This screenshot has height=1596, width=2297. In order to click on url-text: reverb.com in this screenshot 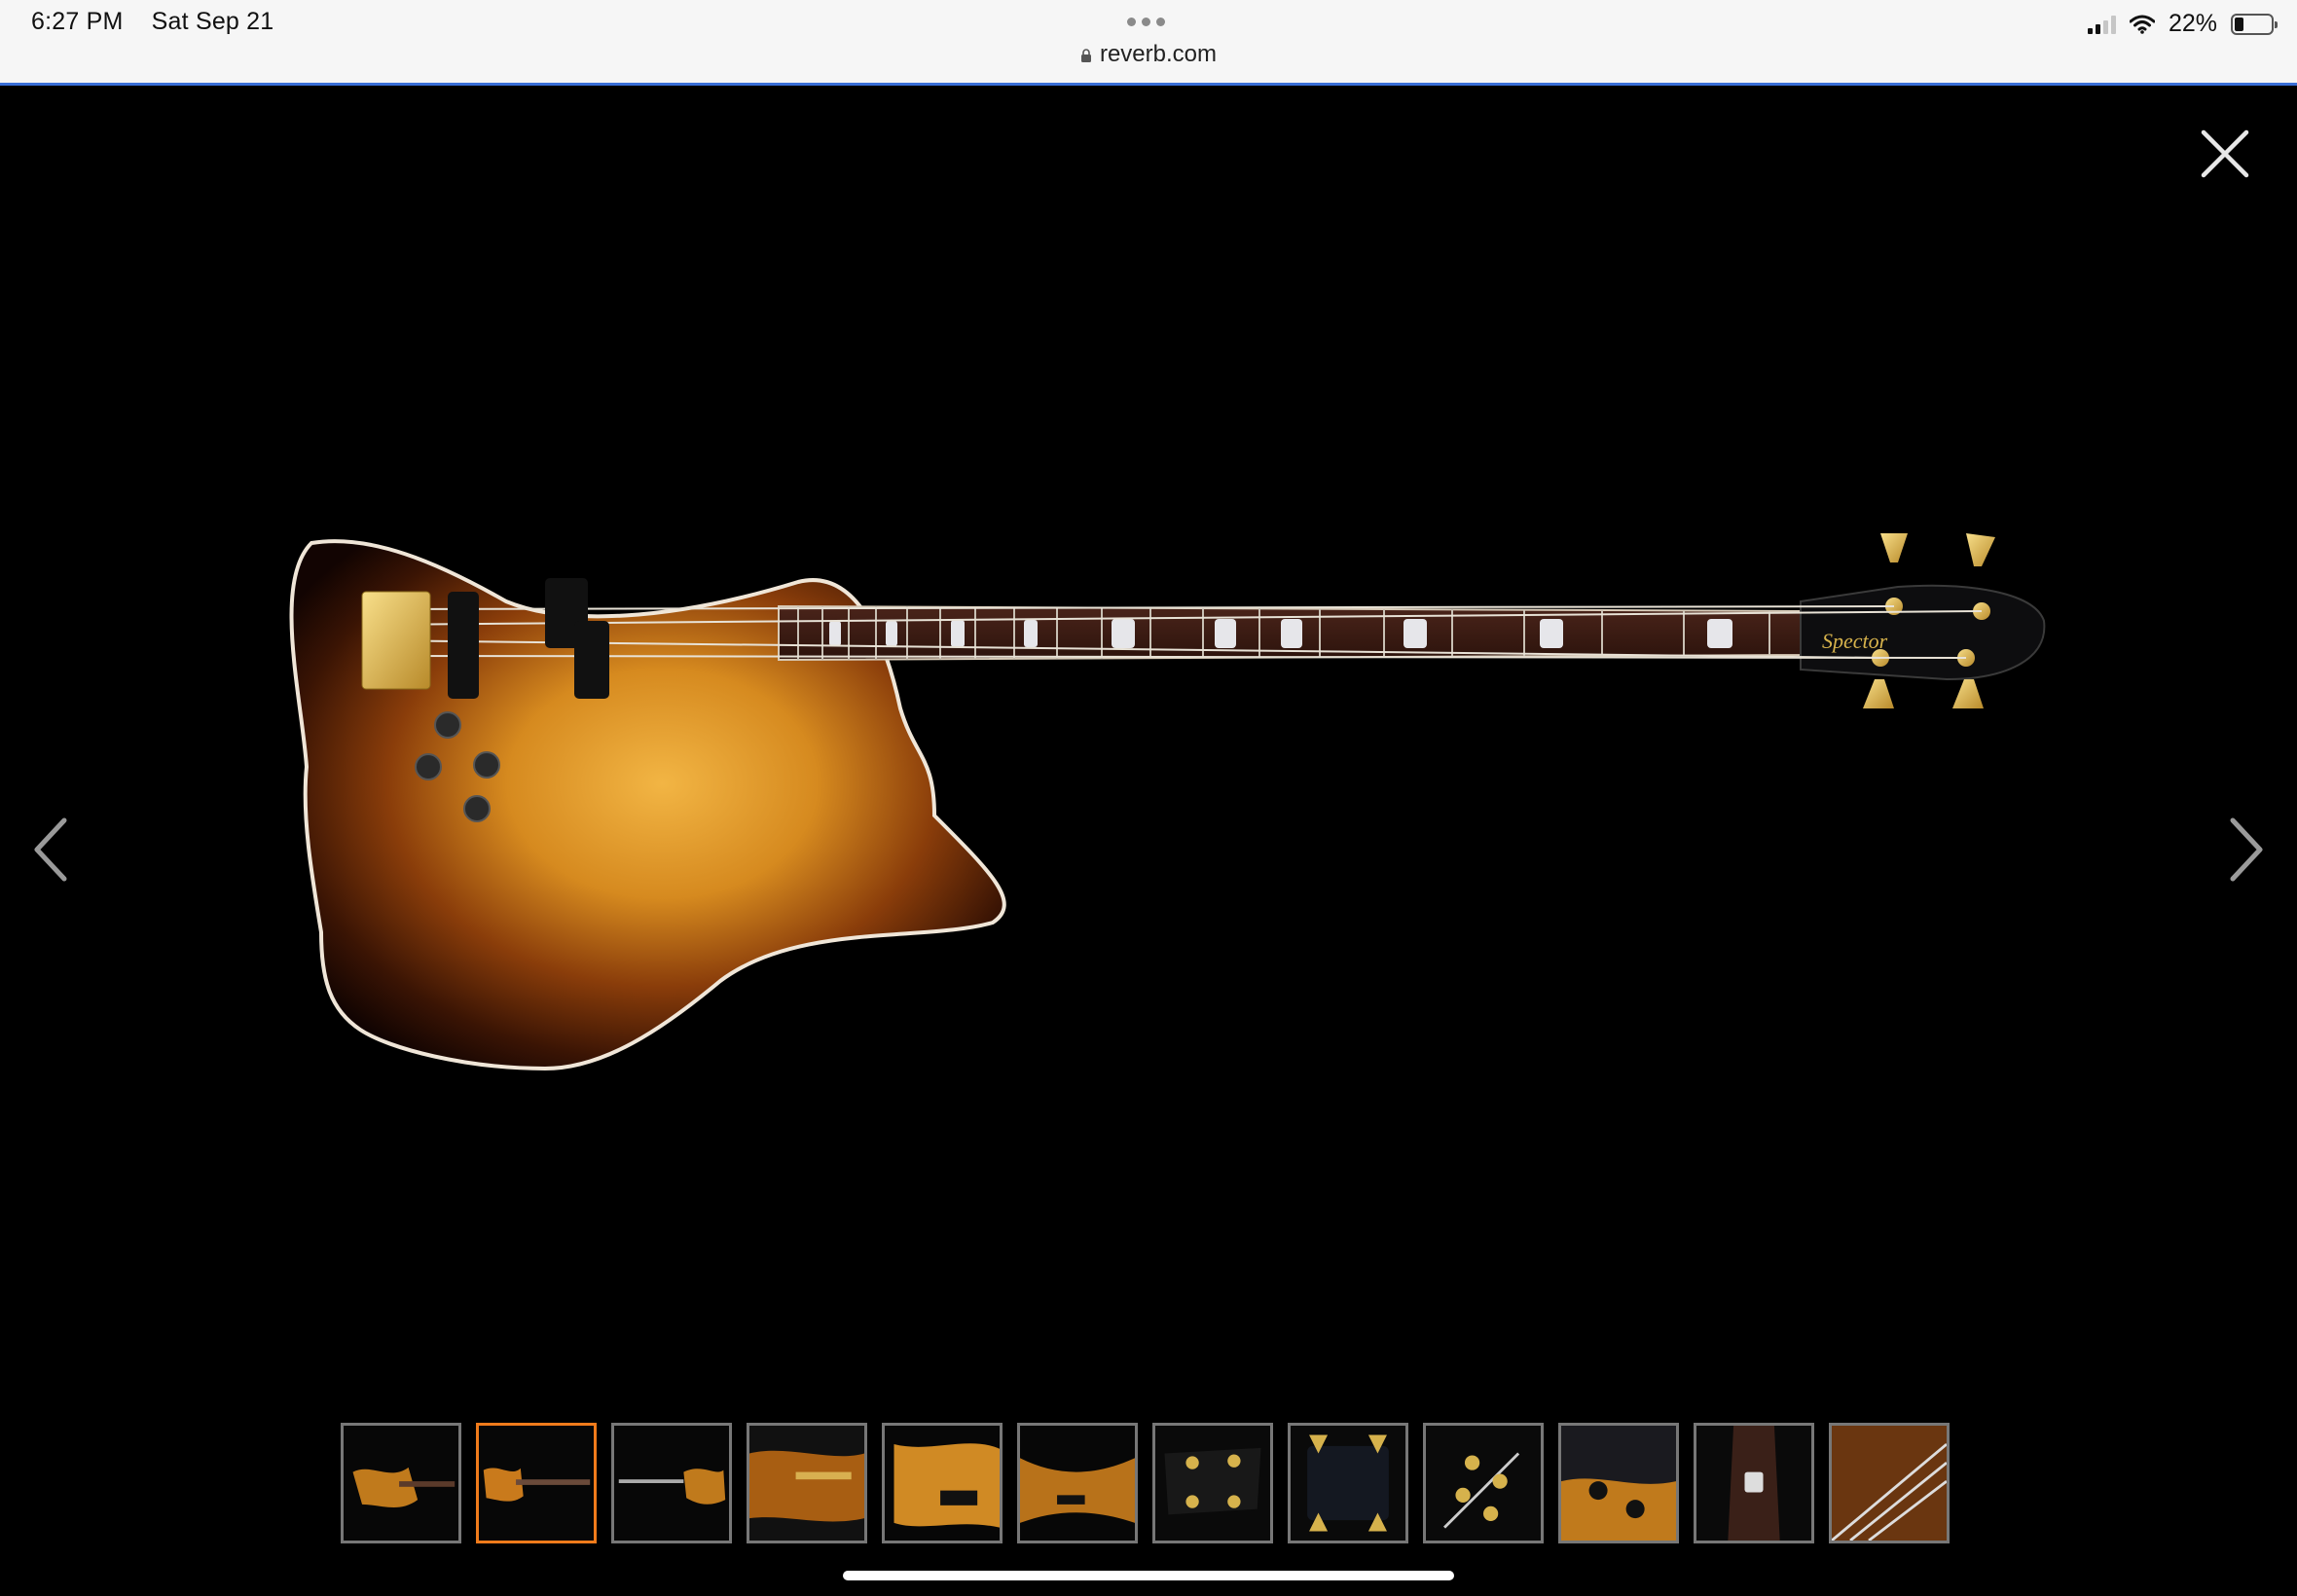, I will do `click(1158, 54)`.